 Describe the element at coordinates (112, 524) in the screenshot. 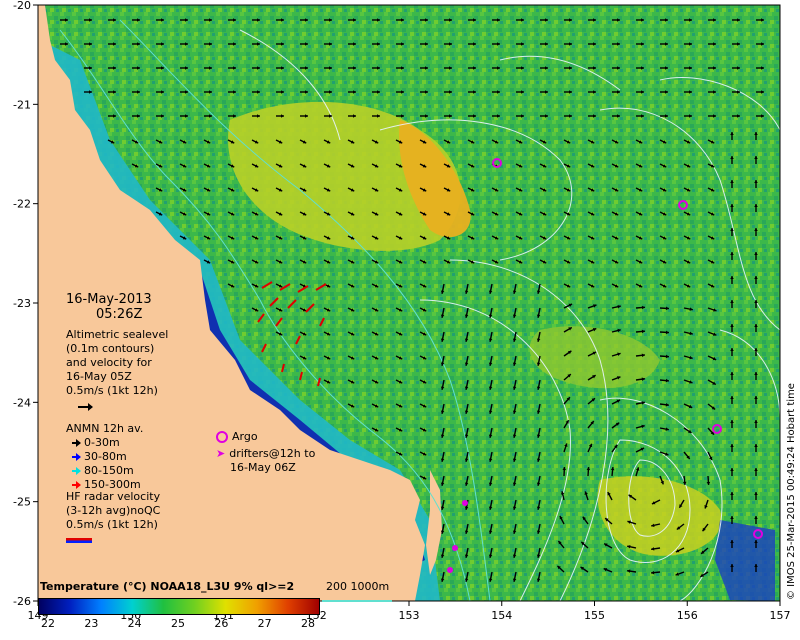

I see `hf-line-3: 0.5m/s (1kt 12h)` at that location.